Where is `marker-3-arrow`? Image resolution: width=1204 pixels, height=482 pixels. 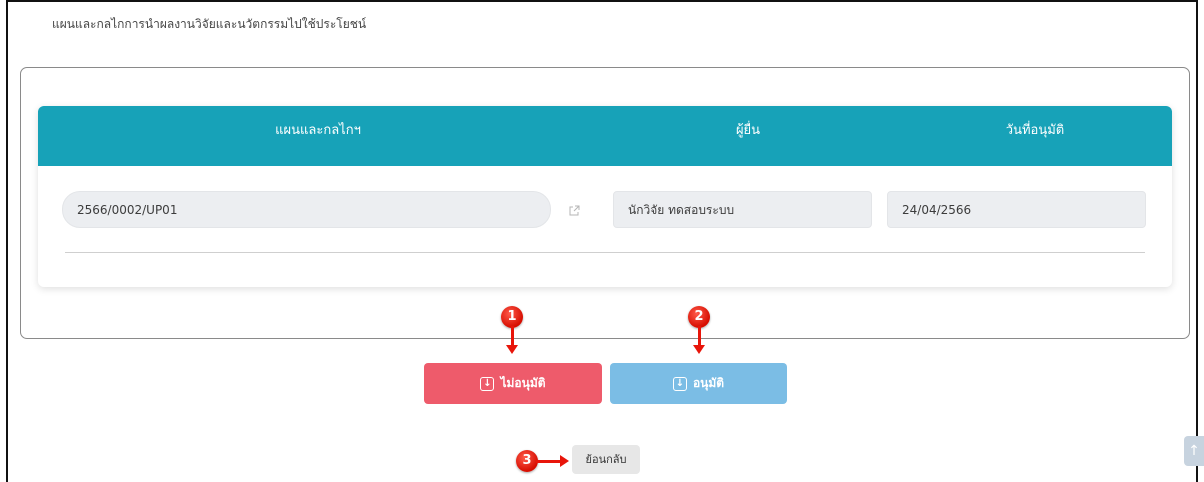 marker-3-arrow is located at coordinates (552, 461).